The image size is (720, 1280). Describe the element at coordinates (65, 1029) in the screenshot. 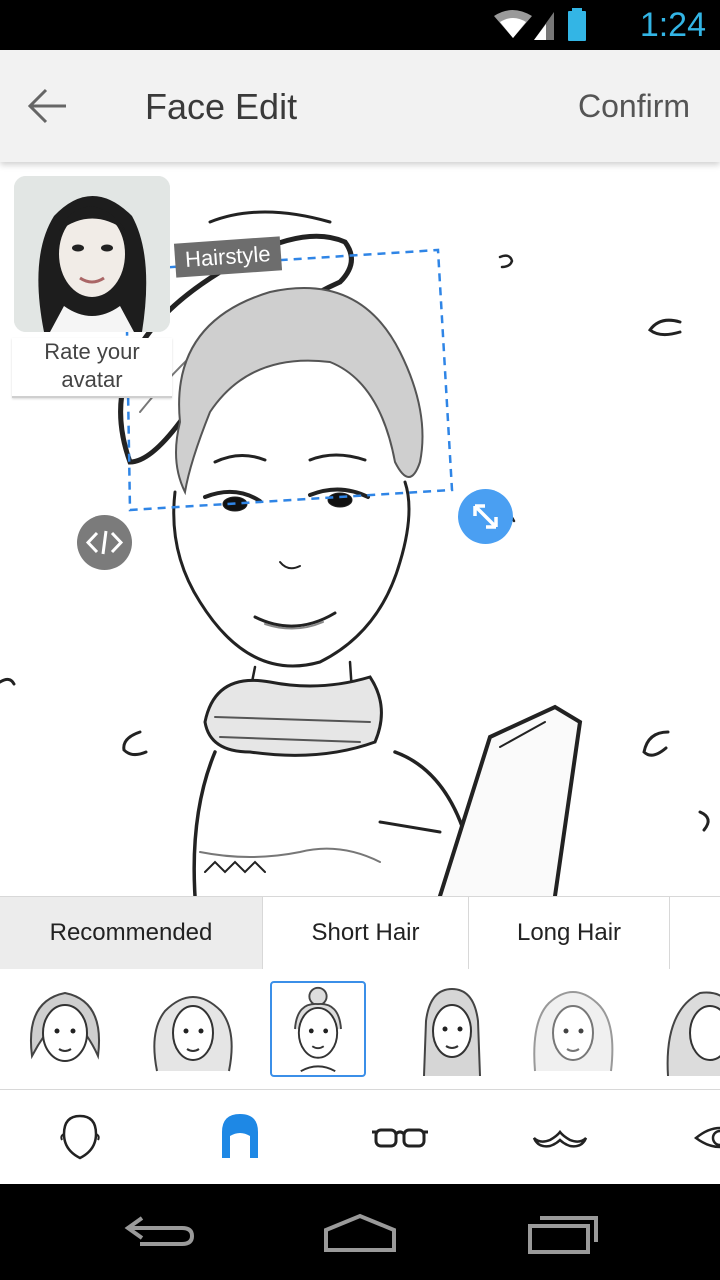

I see `thumb-bob-hair` at that location.